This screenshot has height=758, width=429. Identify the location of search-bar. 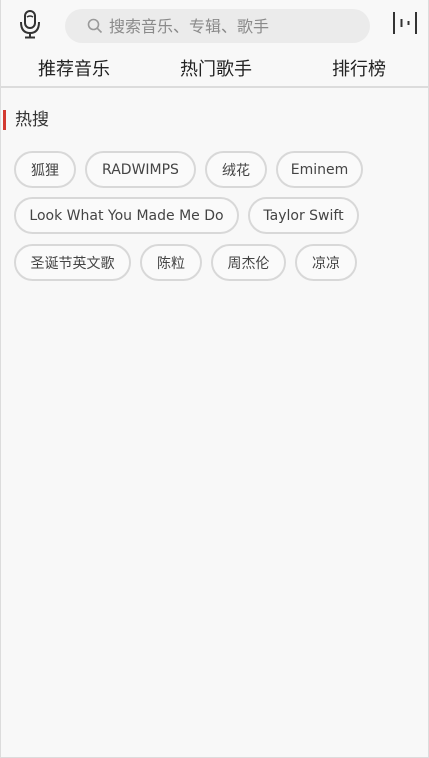
(217, 26).